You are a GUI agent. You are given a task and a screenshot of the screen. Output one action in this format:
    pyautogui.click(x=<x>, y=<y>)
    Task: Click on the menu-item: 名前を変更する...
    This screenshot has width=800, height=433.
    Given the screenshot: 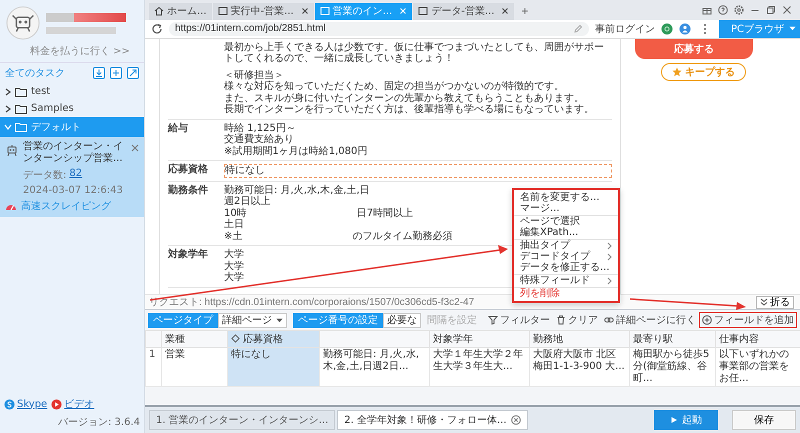 What is the action you would take?
    pyautogui.click(x=566, y=197)
    